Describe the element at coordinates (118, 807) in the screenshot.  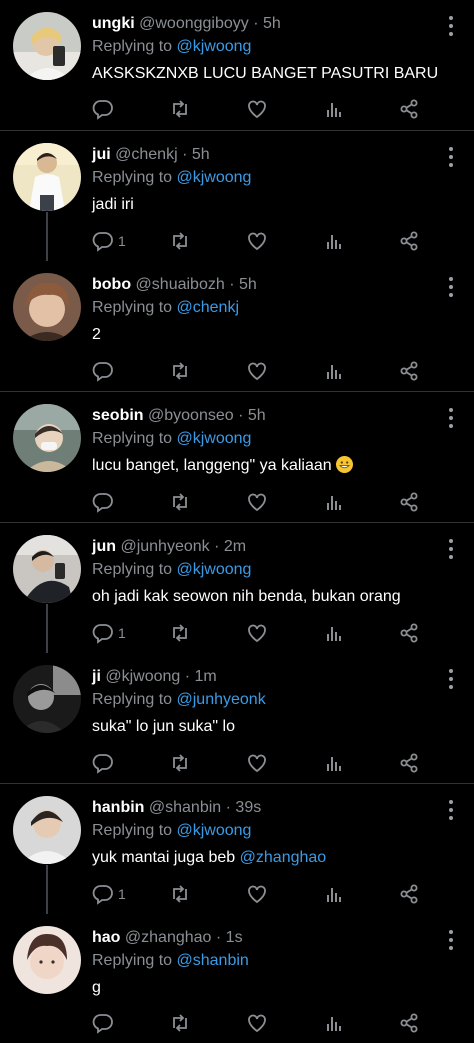
I see `display-name: hanbin` at that location.